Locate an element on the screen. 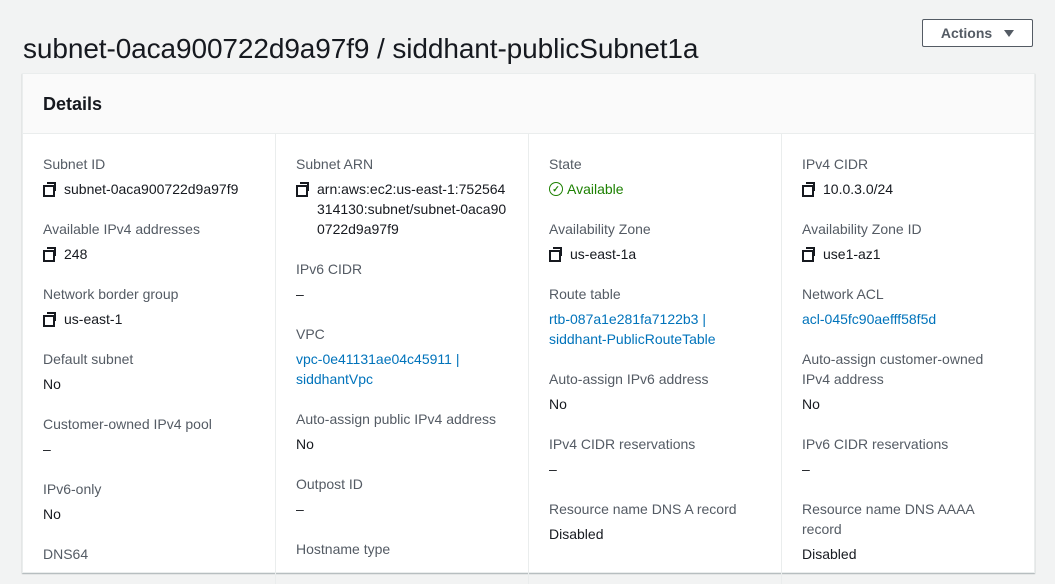  field-label: IPv6 CIDR reservations is located at coordinates (875, 444).